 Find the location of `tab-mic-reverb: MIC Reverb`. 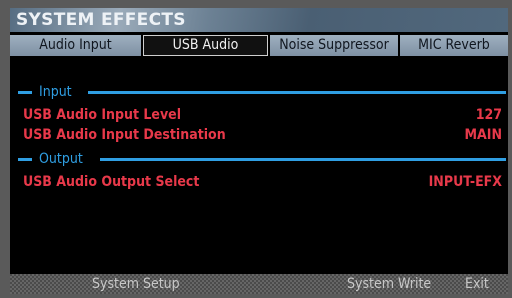

tab-mic-reverb: MIC Reverb is located at coordinates (454, 45).